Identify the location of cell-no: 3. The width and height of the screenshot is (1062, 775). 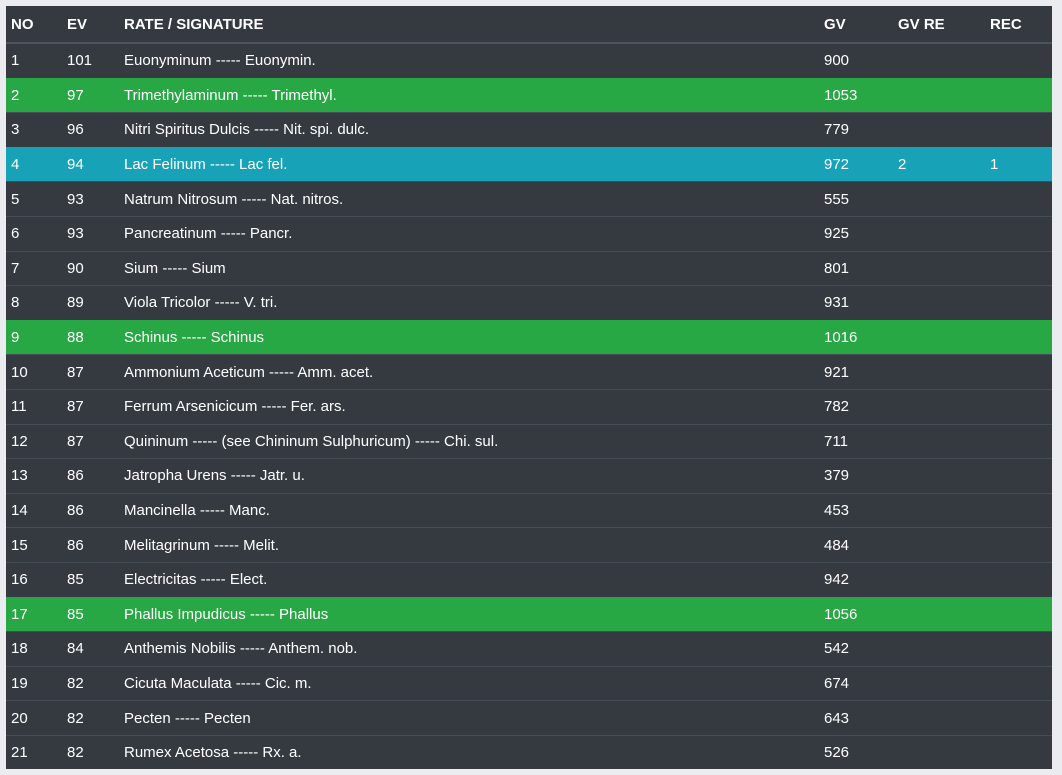
(34, 130).